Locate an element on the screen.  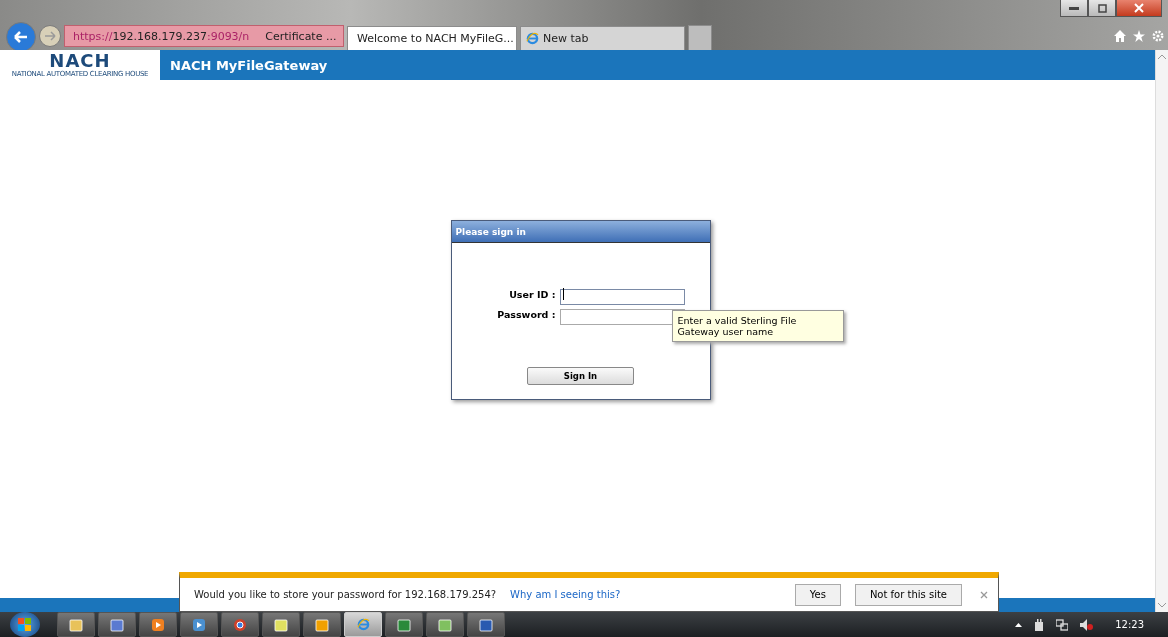
close-button is located at coordinates (1139, 8).